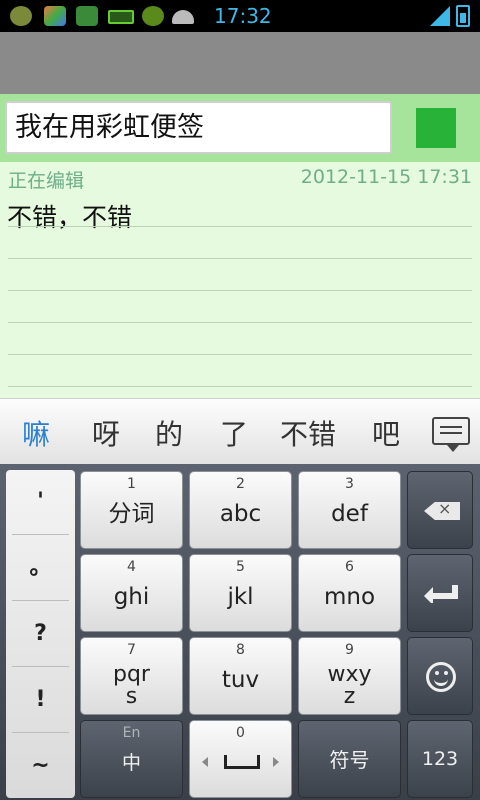 The height and width of the screenshot is (800, 480). What do you see at coordinates (183, 17) in the screenshot?
I see `android-icon` at bounding box center [183, 17].